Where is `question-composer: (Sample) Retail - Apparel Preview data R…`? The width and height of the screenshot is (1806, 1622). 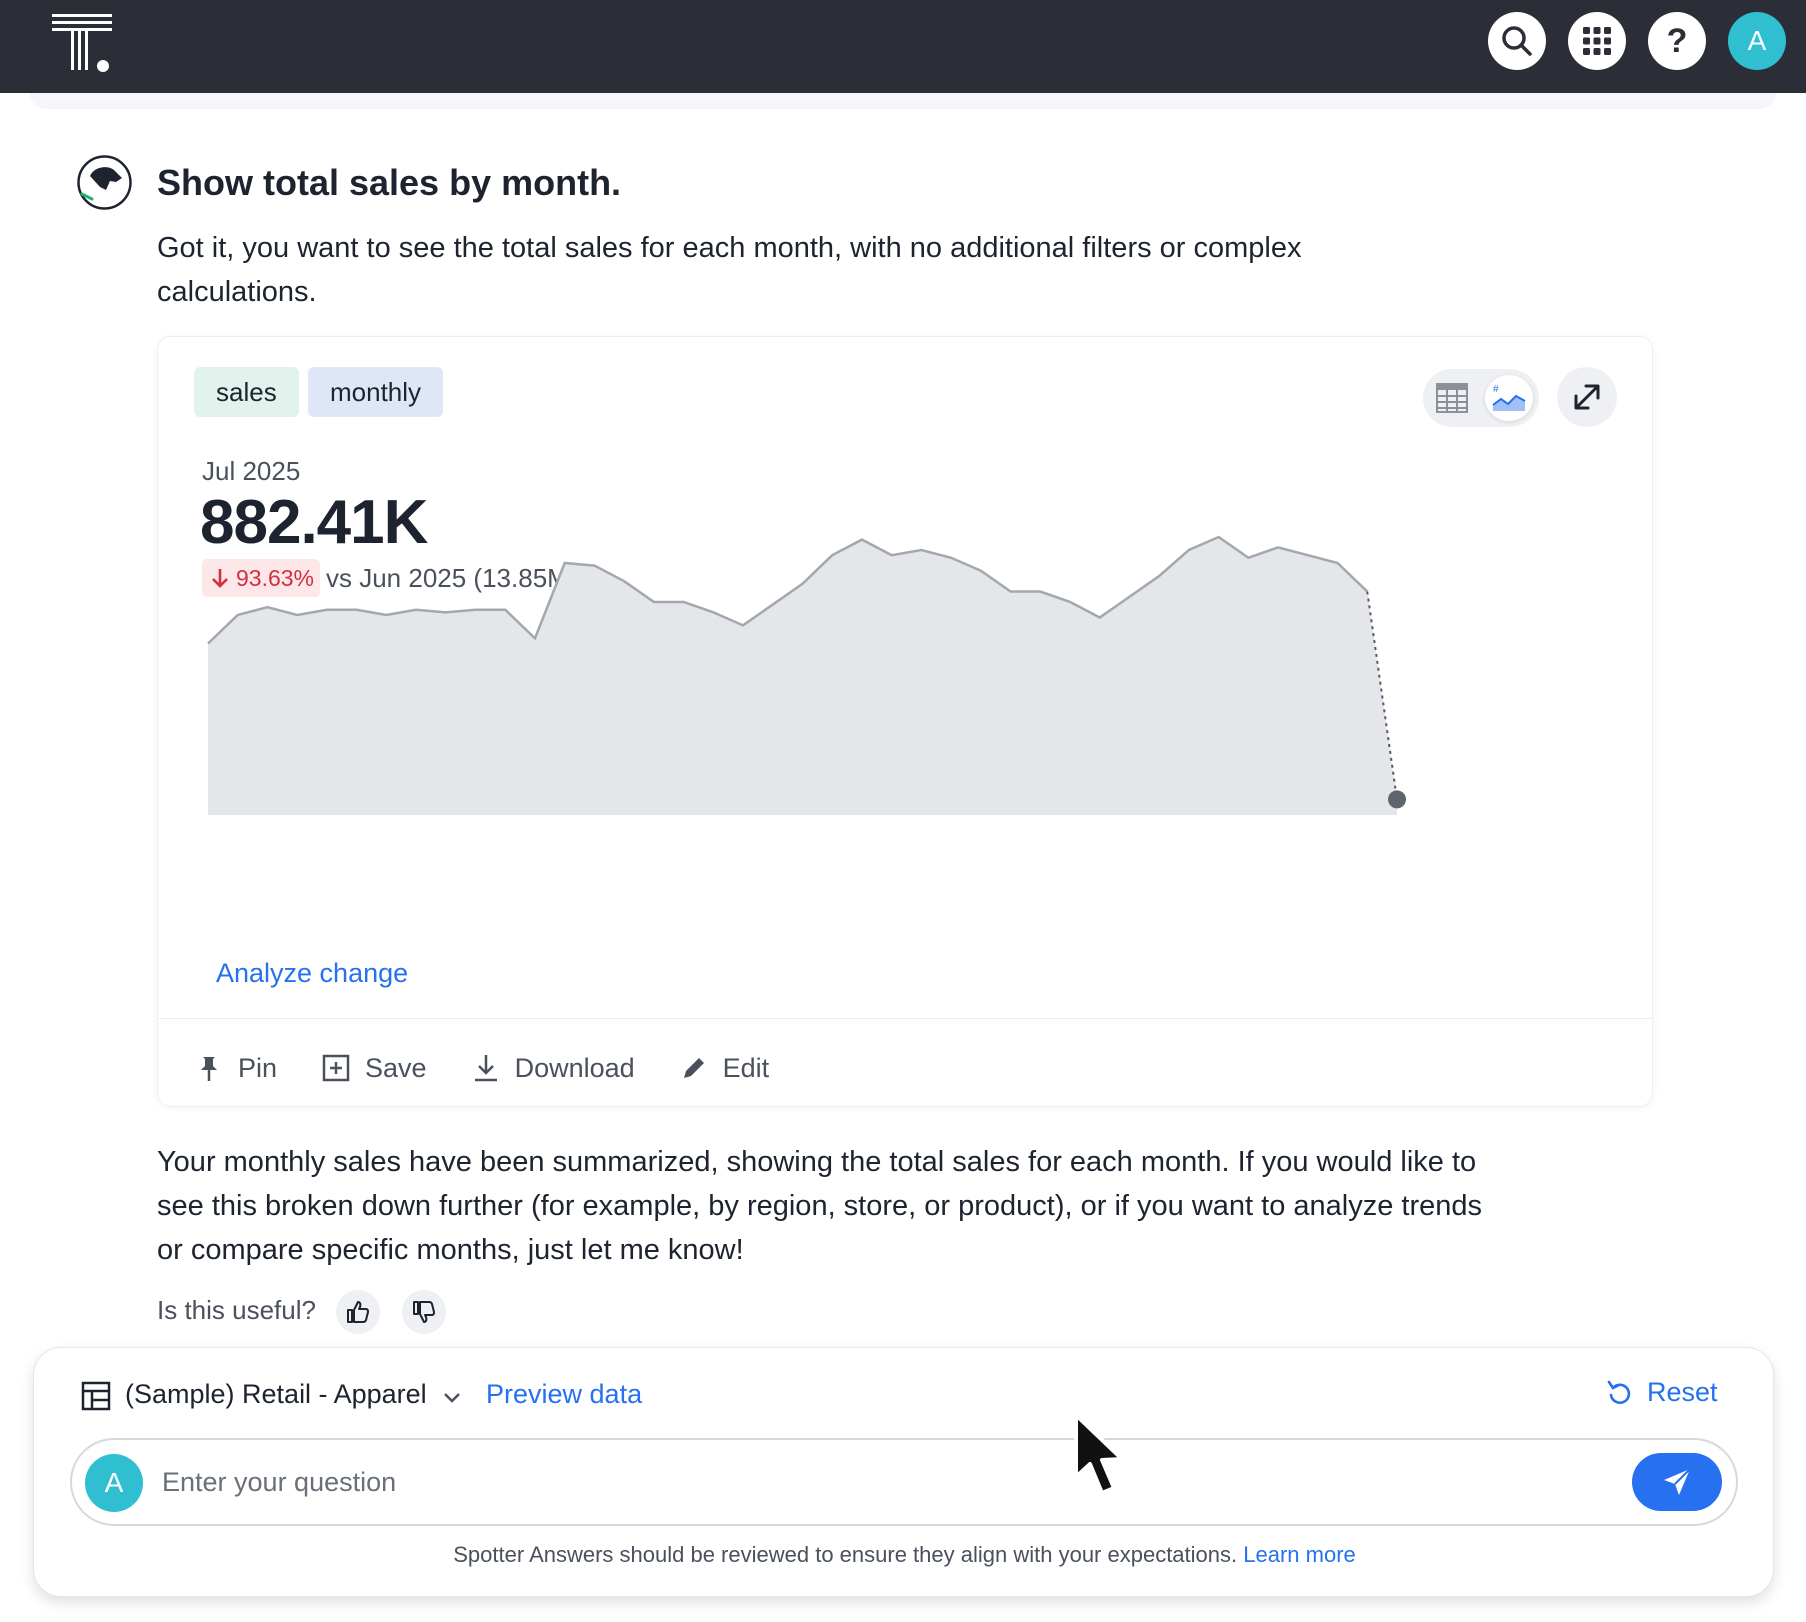
question-composer: (Sample) Retail - Apparel Preview data R… is located at coordinates (903, 1472).